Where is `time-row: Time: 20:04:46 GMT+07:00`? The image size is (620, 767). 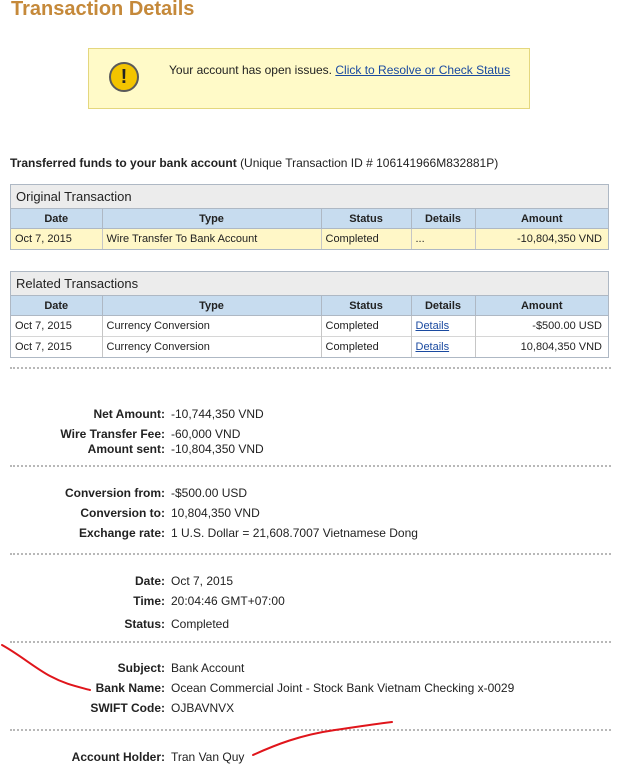 time-row: Time: 20:04:46 GMT+07:00 is located at coordinates (310, 602).